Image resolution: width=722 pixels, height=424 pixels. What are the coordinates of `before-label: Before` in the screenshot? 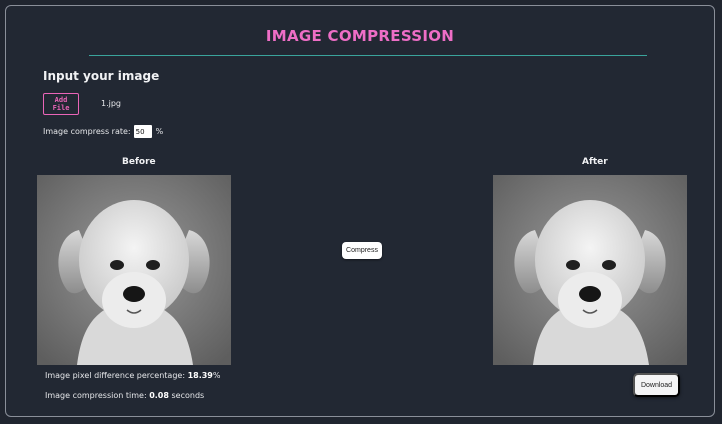 It's located at (139, 162).